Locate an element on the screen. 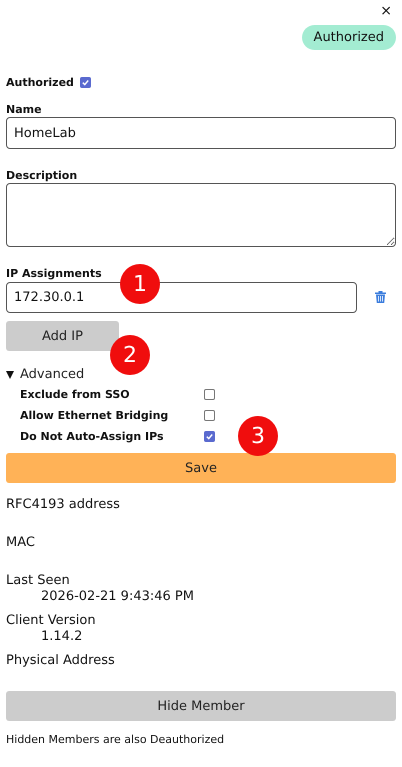 This screenshot has height=767, width=402. info-label: RFC4193 address is located at coordinates (63, 504).